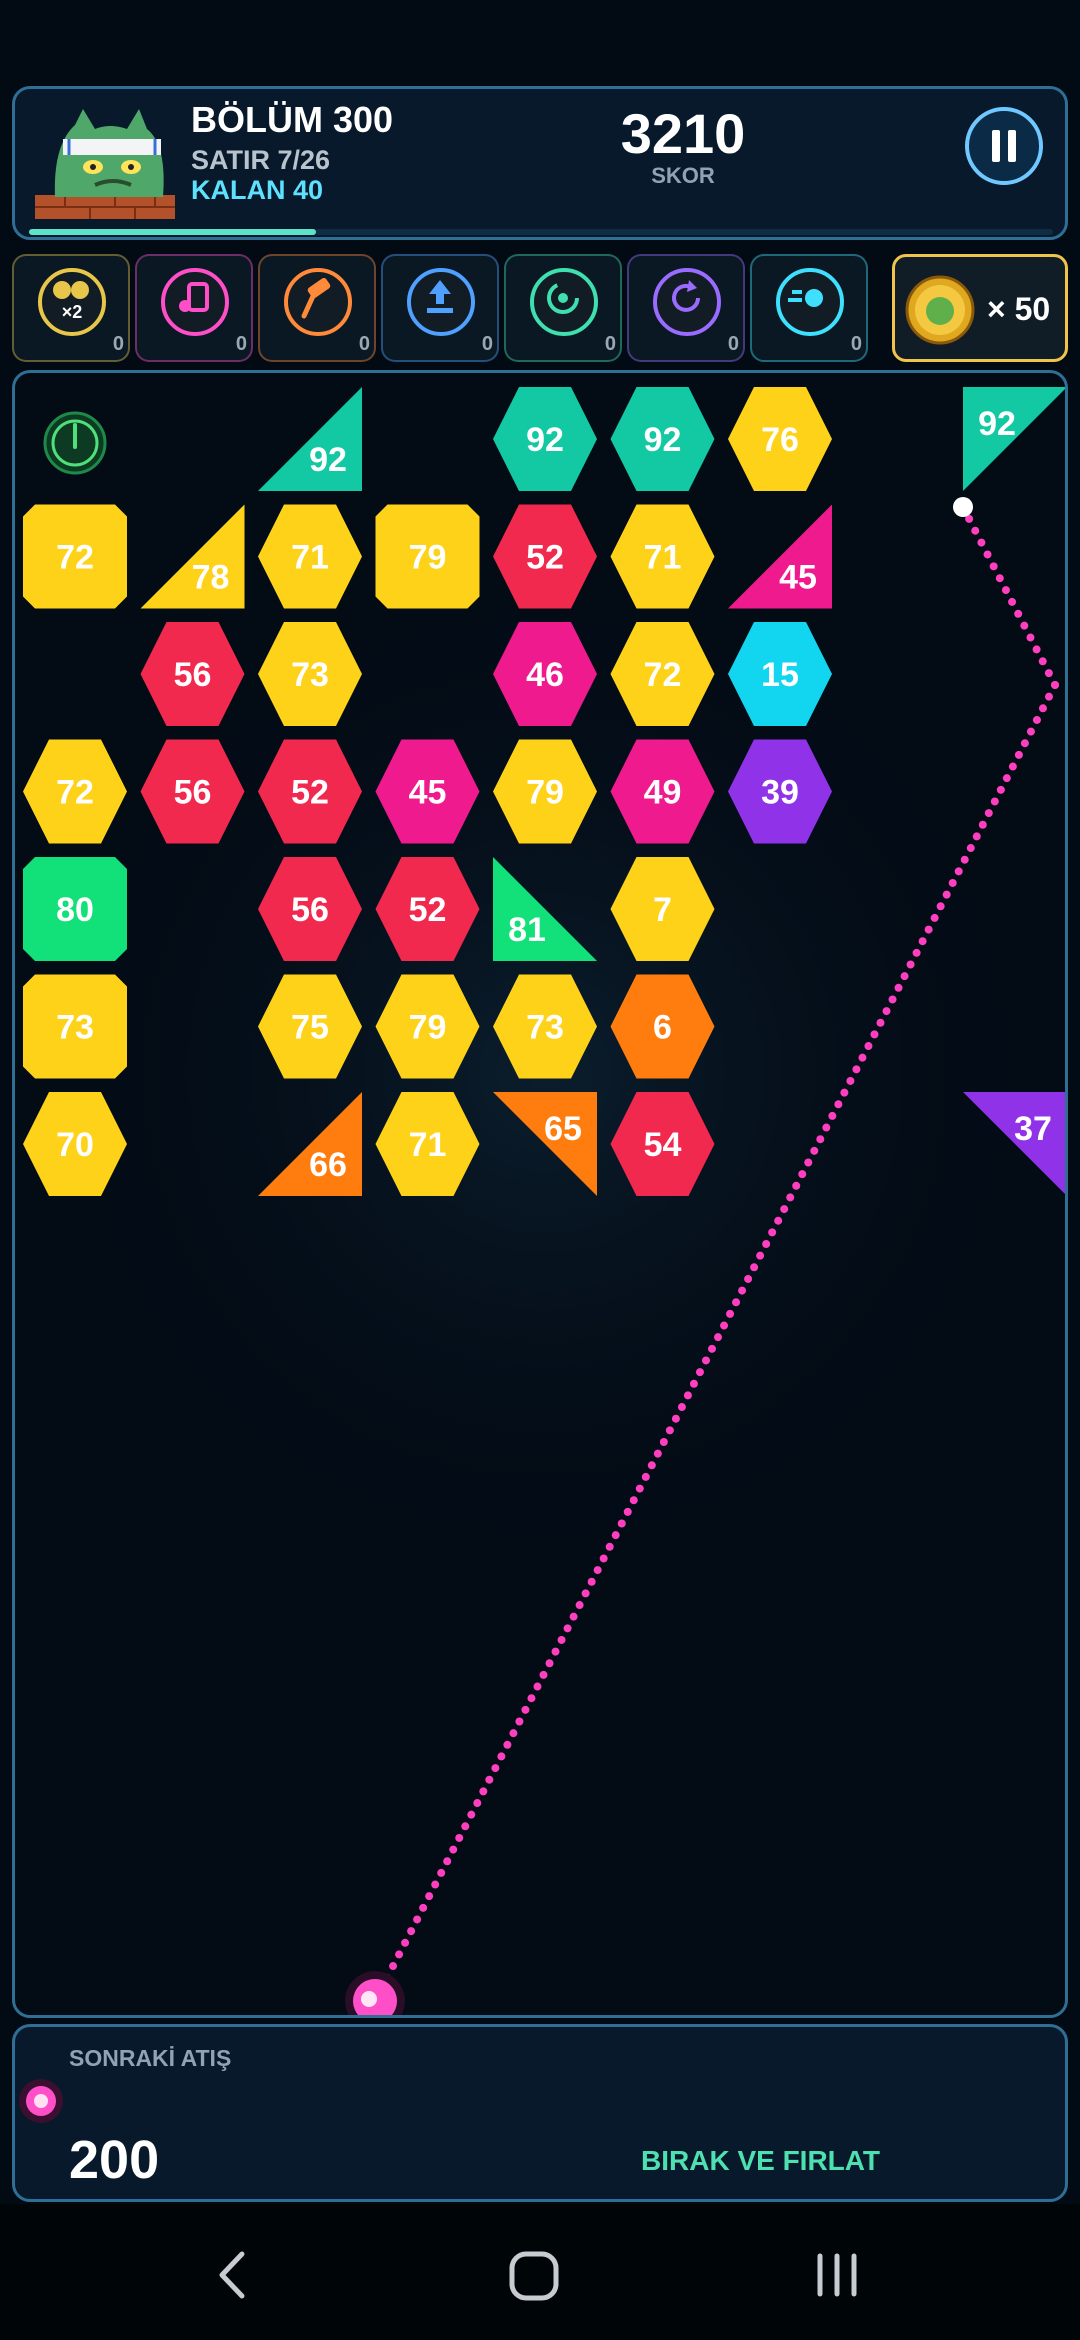 Image resolution: width=1080 pixels, height=2340 pixels. I want to click on powerup-hammer: 0, so click(317, 308).